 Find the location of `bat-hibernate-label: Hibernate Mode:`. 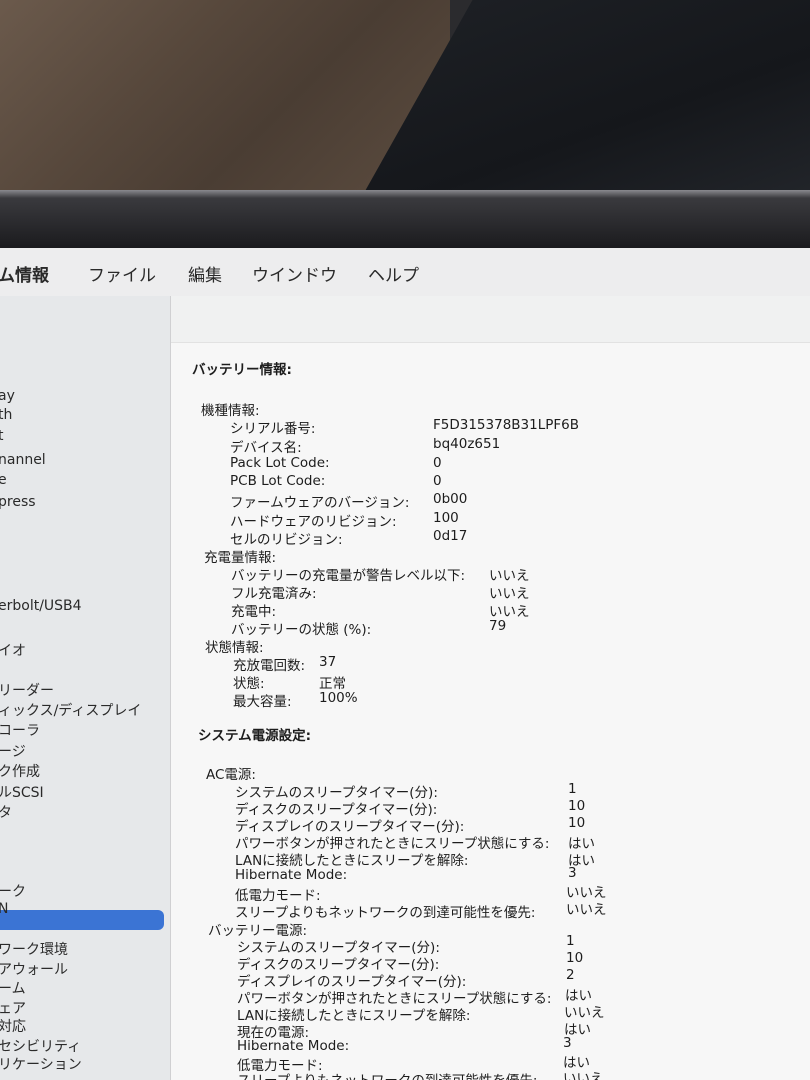

bat-hibernate-label: Hibernate Mode: is located at coordinates (293, 1046).